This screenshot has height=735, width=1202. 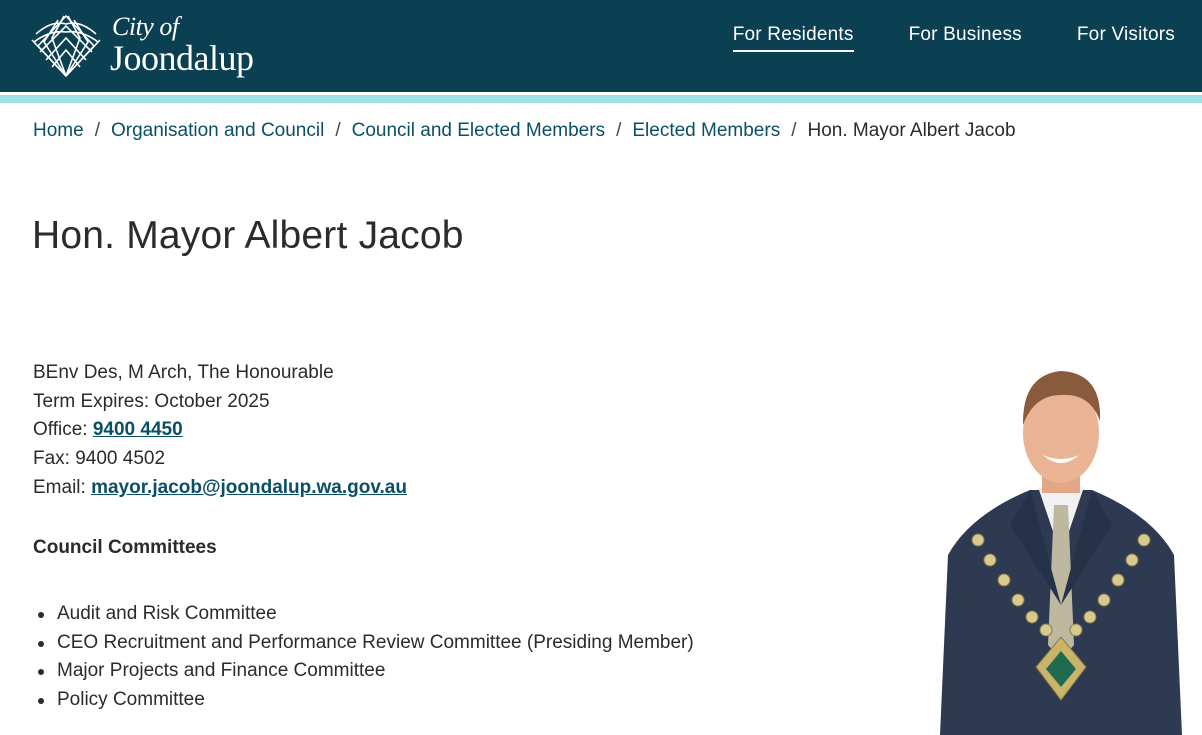 What do you see at coordinates (145, 26) in the screenshot?
I see `logo-line-city-of: City of` at bounding box center [145, 26].